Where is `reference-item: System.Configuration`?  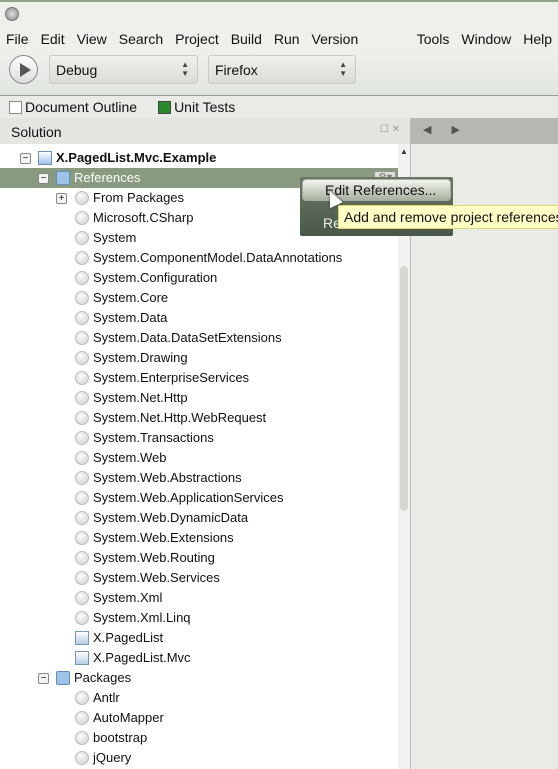
reference-item: System.Configuration is located at coordinates (199, 278).